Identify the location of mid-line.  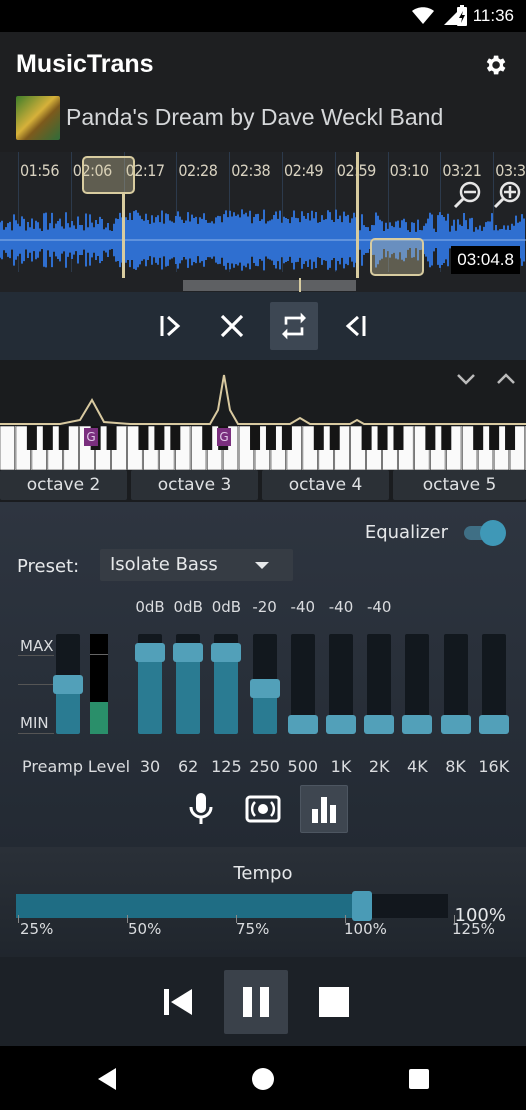
(36, 684).